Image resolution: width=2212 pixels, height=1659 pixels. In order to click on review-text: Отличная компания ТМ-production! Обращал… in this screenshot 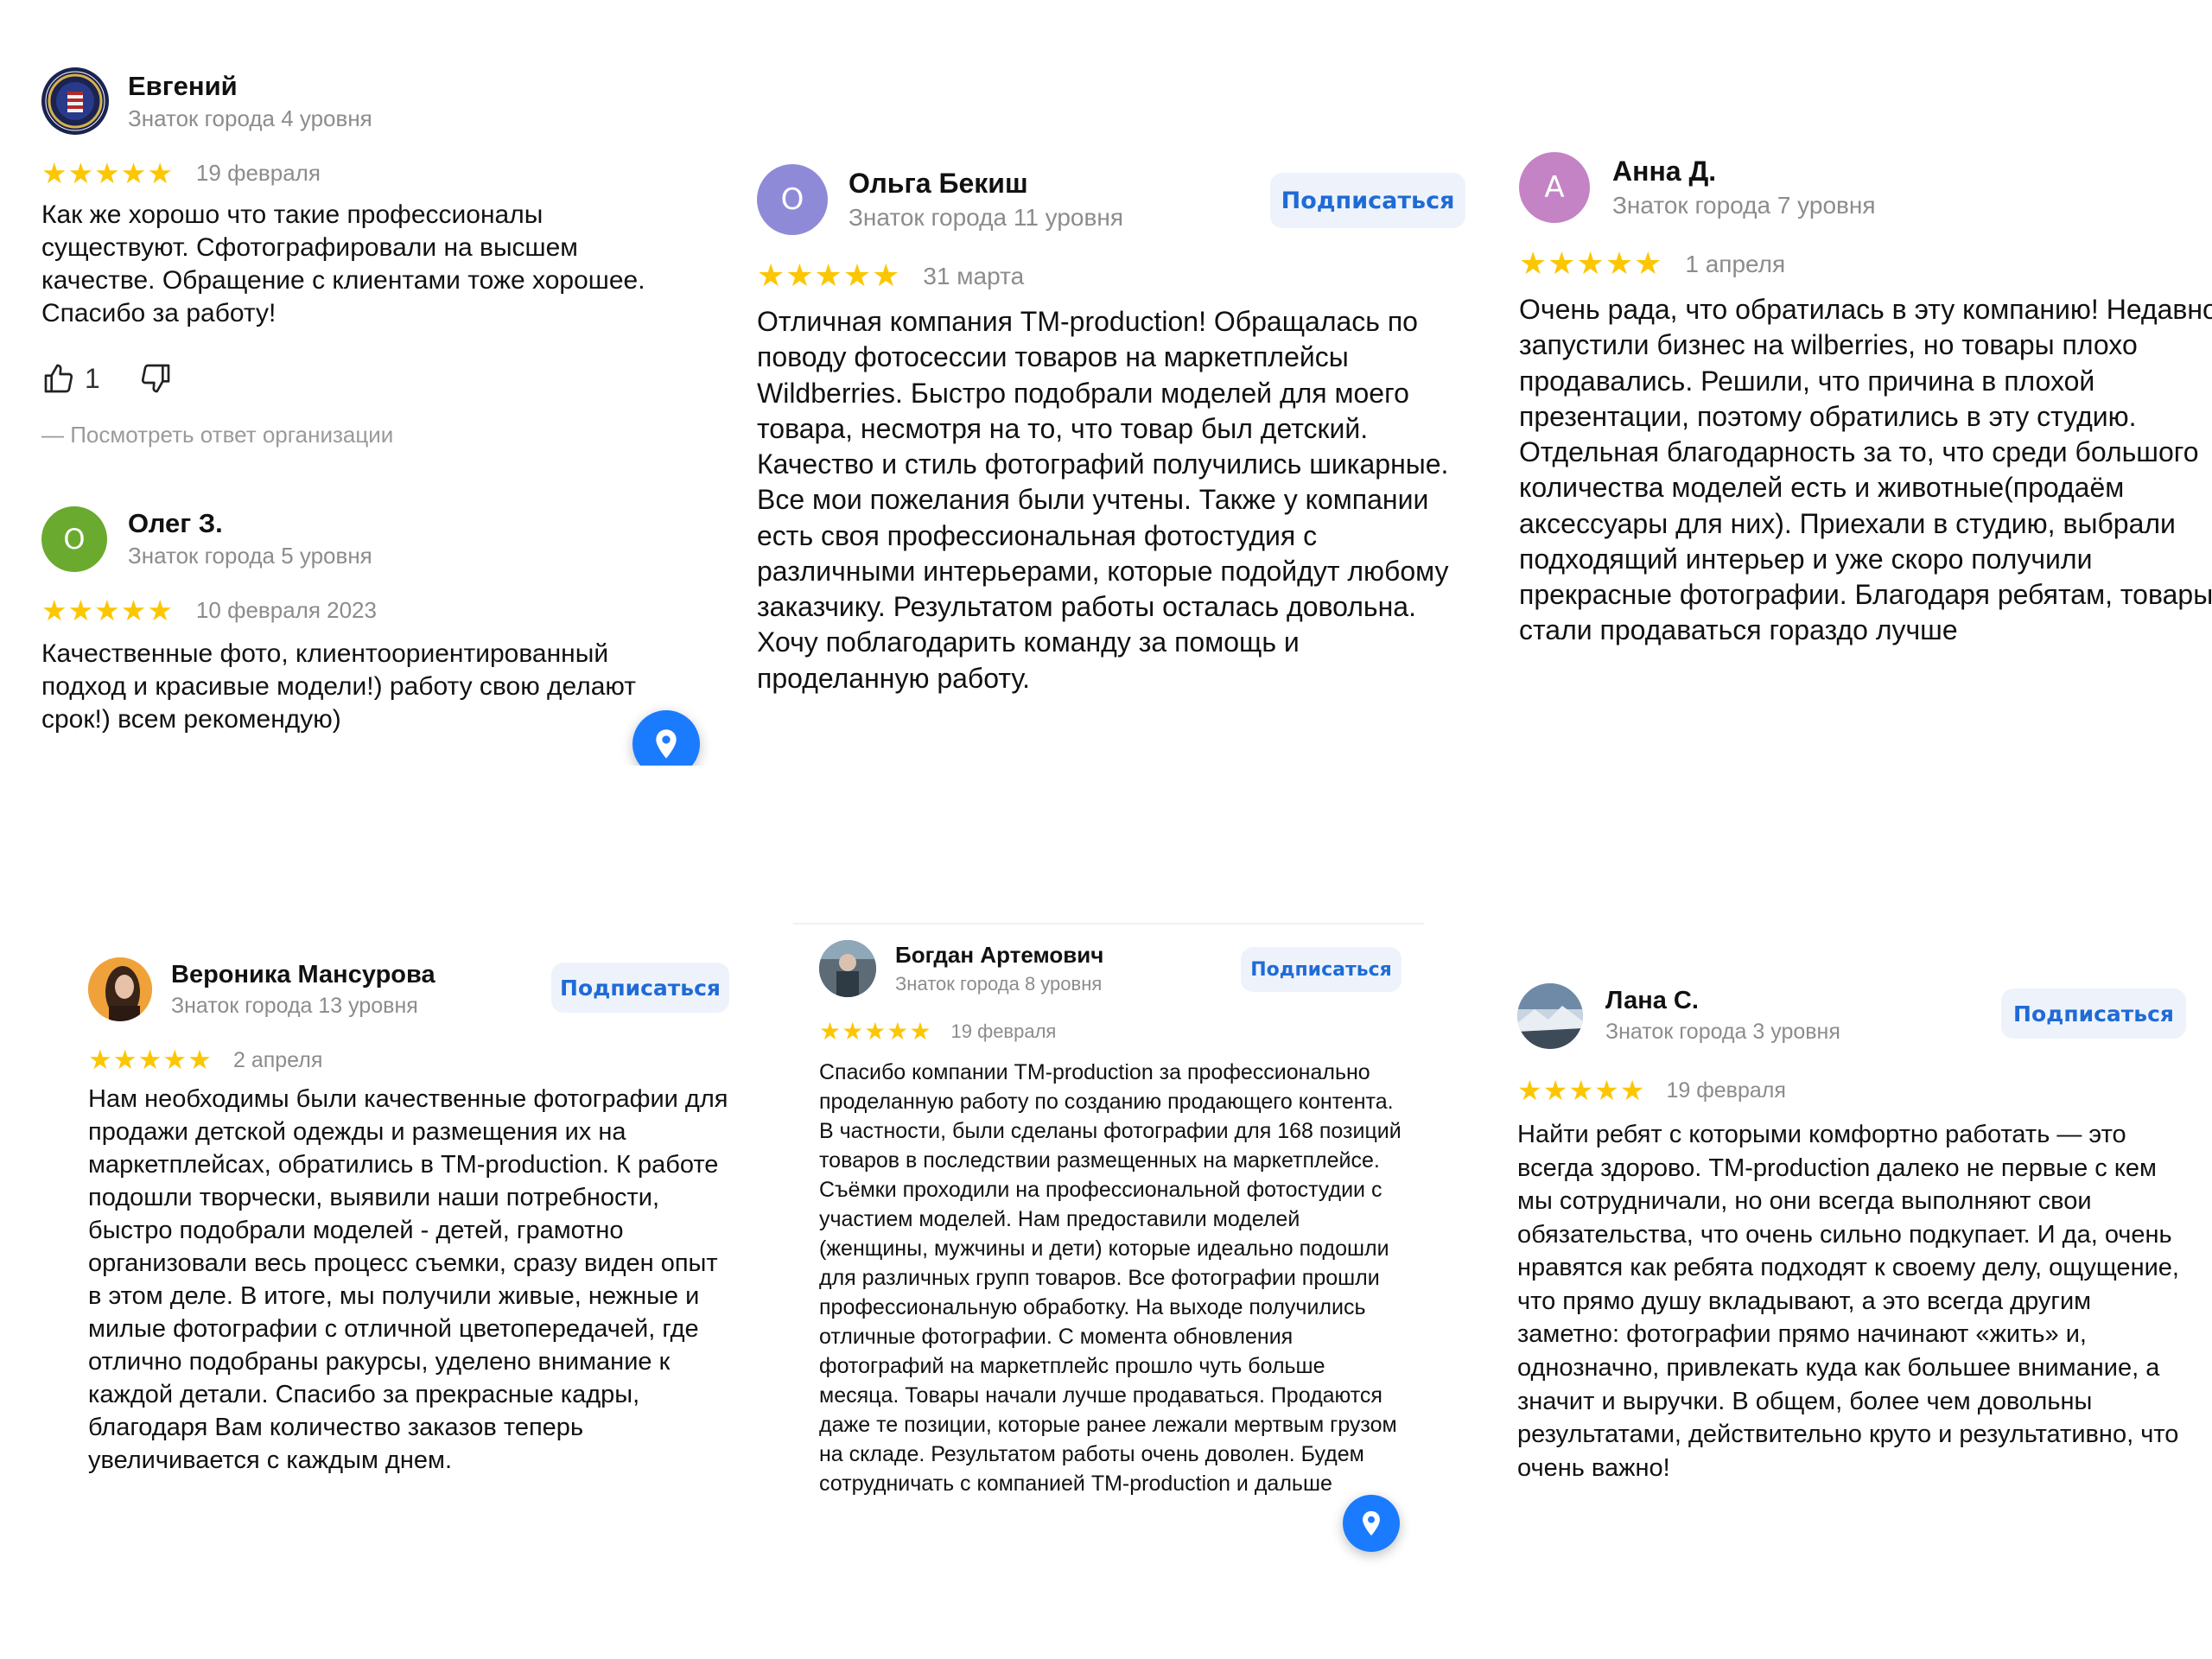, I will do `click(1103, 500)`.